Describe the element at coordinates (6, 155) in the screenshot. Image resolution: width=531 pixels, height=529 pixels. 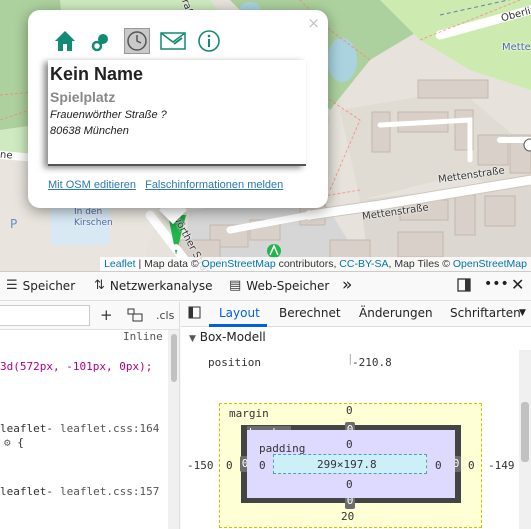
I see `street-label-ne-partial: ne` at that location.